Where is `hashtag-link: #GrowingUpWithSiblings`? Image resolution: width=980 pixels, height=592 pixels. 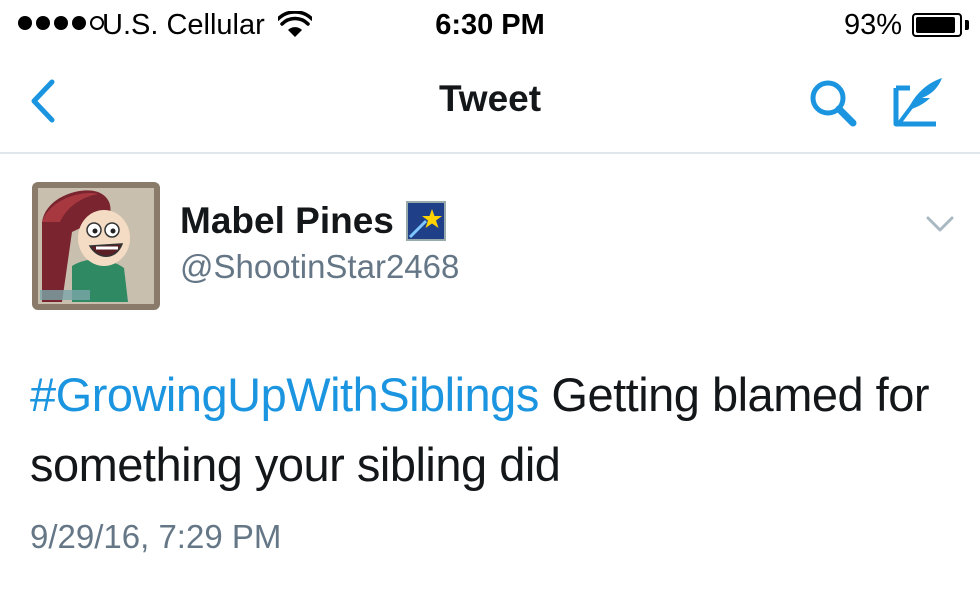 hashtag-link: #GrowingUpWithSiblings is located at coordinates (284, 394).